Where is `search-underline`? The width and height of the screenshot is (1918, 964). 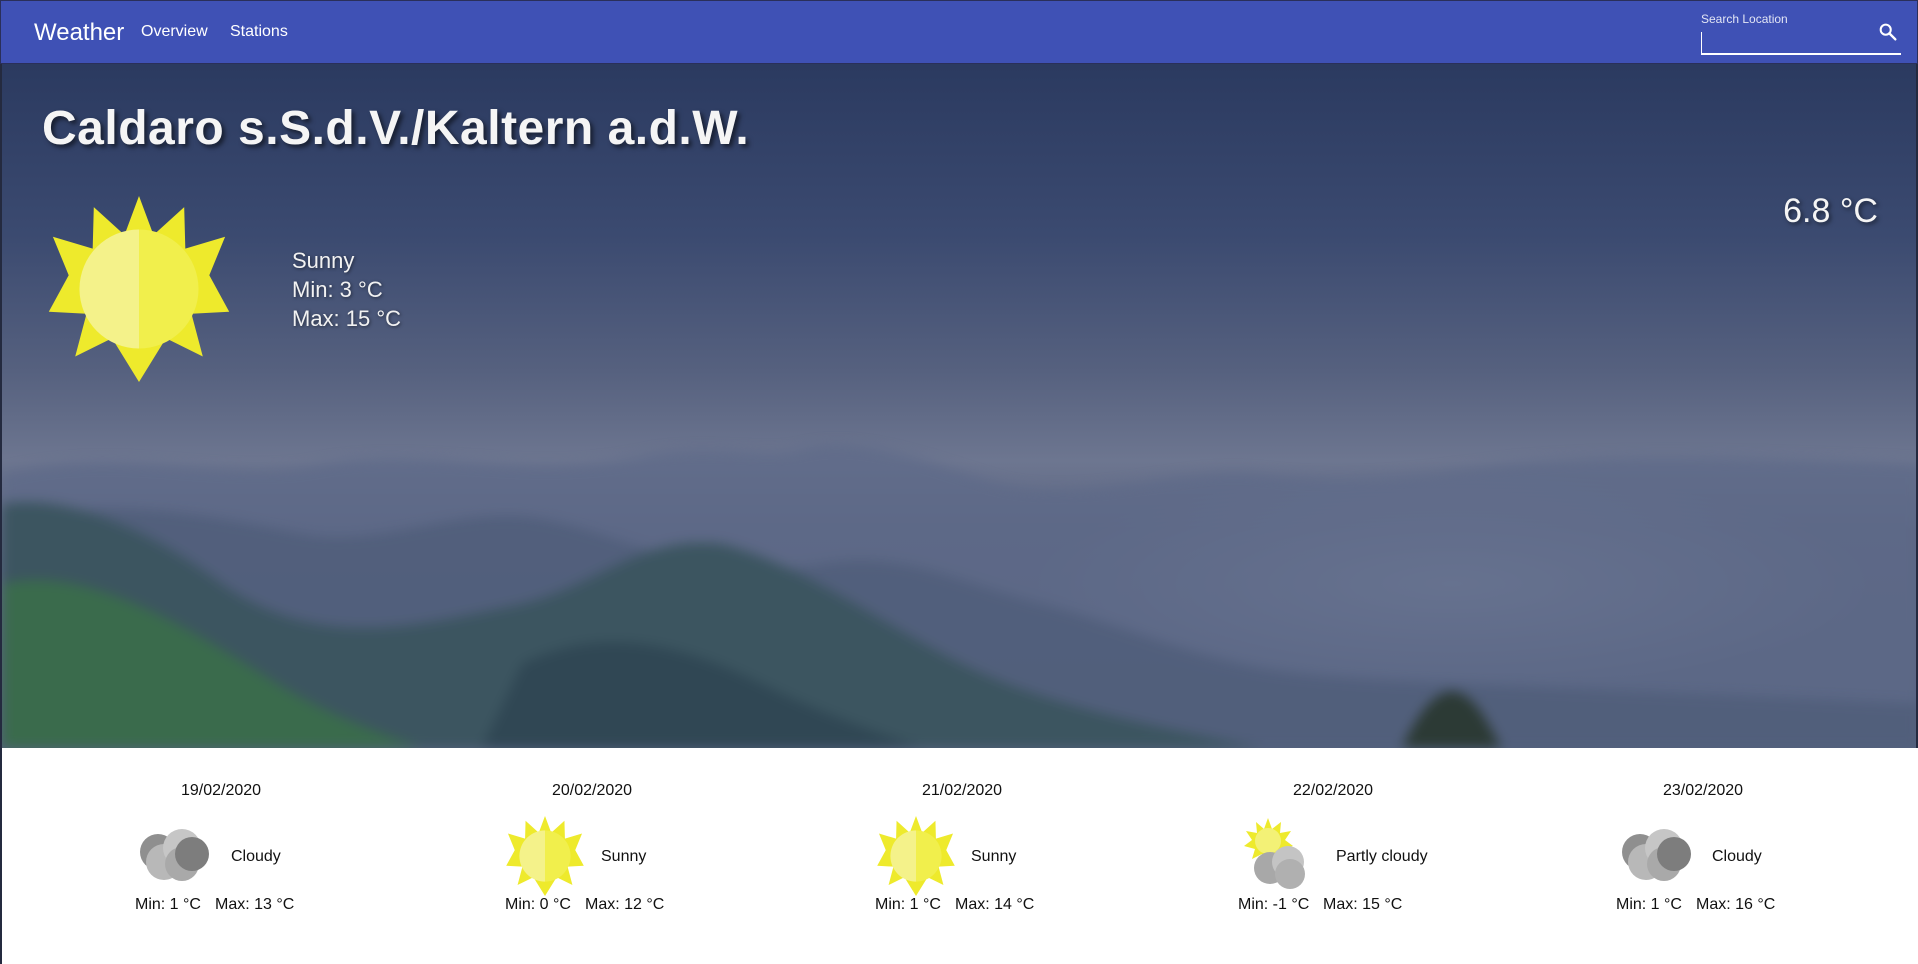 search-underline is located at coordinates (1801, 54).